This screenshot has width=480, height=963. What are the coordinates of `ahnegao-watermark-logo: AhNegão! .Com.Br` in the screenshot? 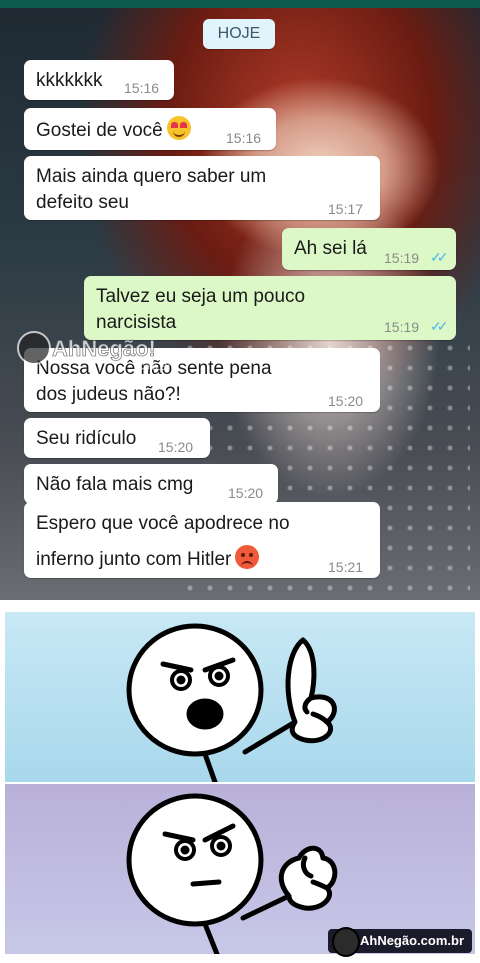 It's located at (94, 352).